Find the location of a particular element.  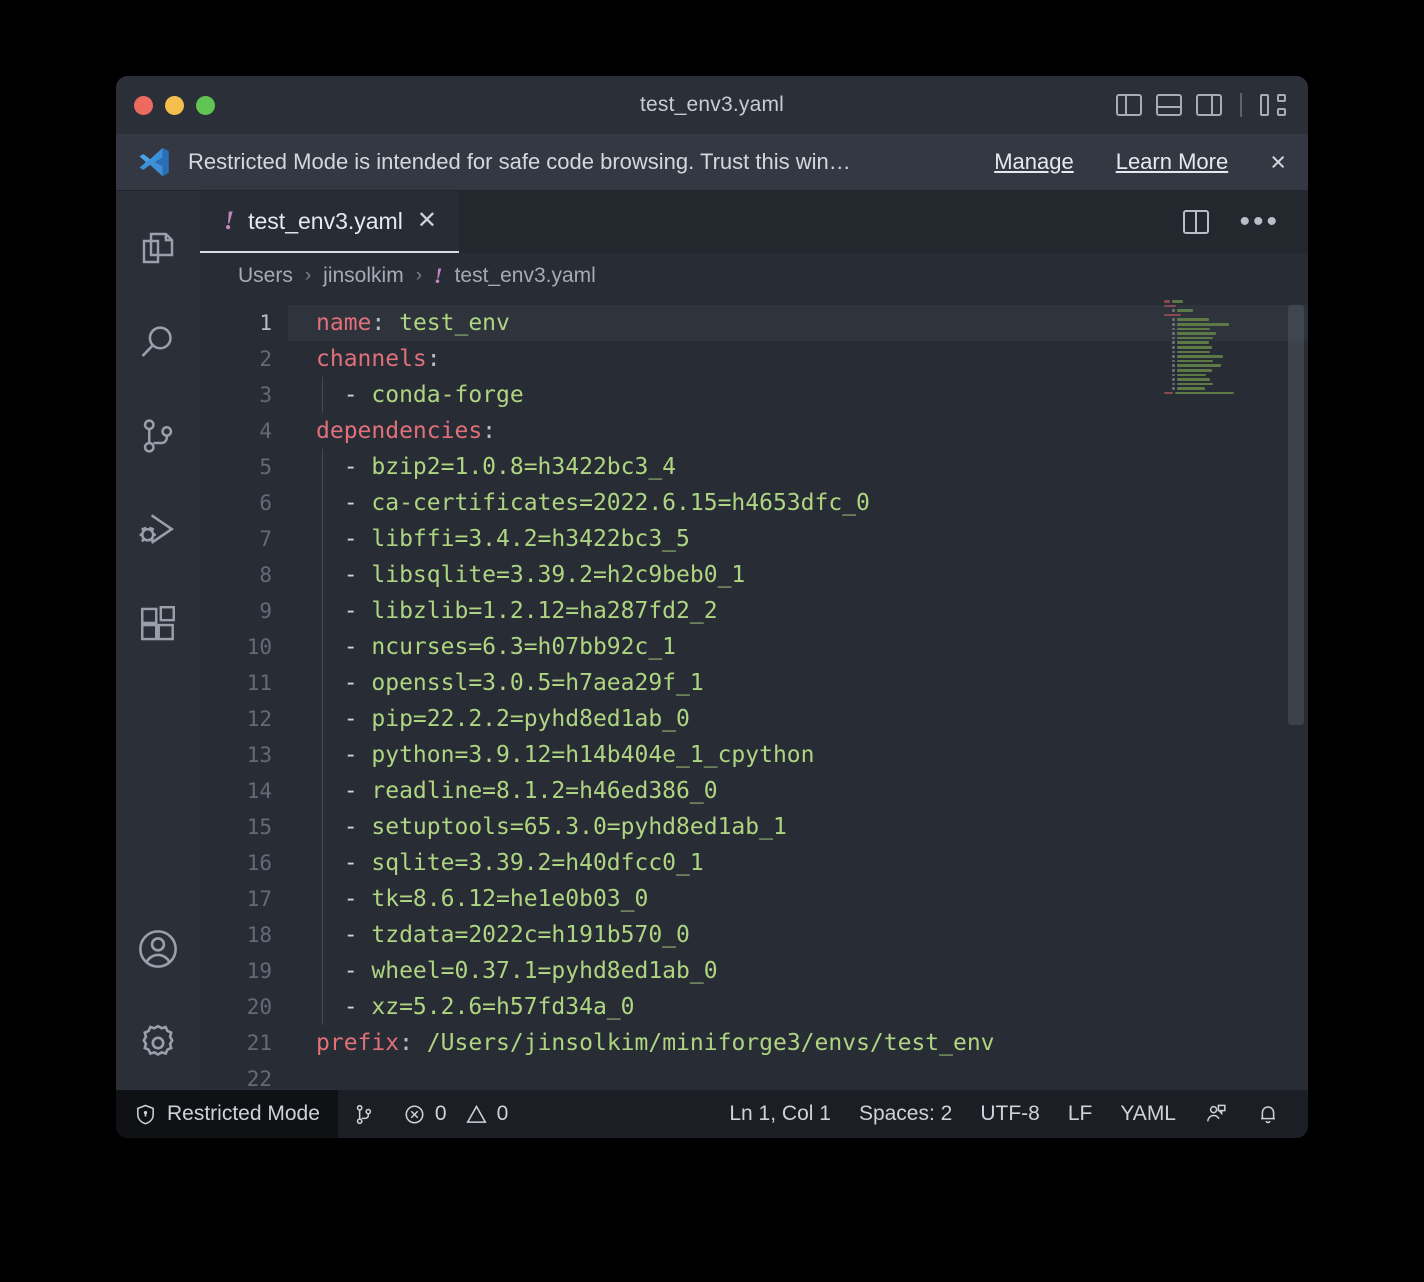

code-line: - bzip2=1.0.8=h3422bc3_4 is located at coordinates (798, 467).